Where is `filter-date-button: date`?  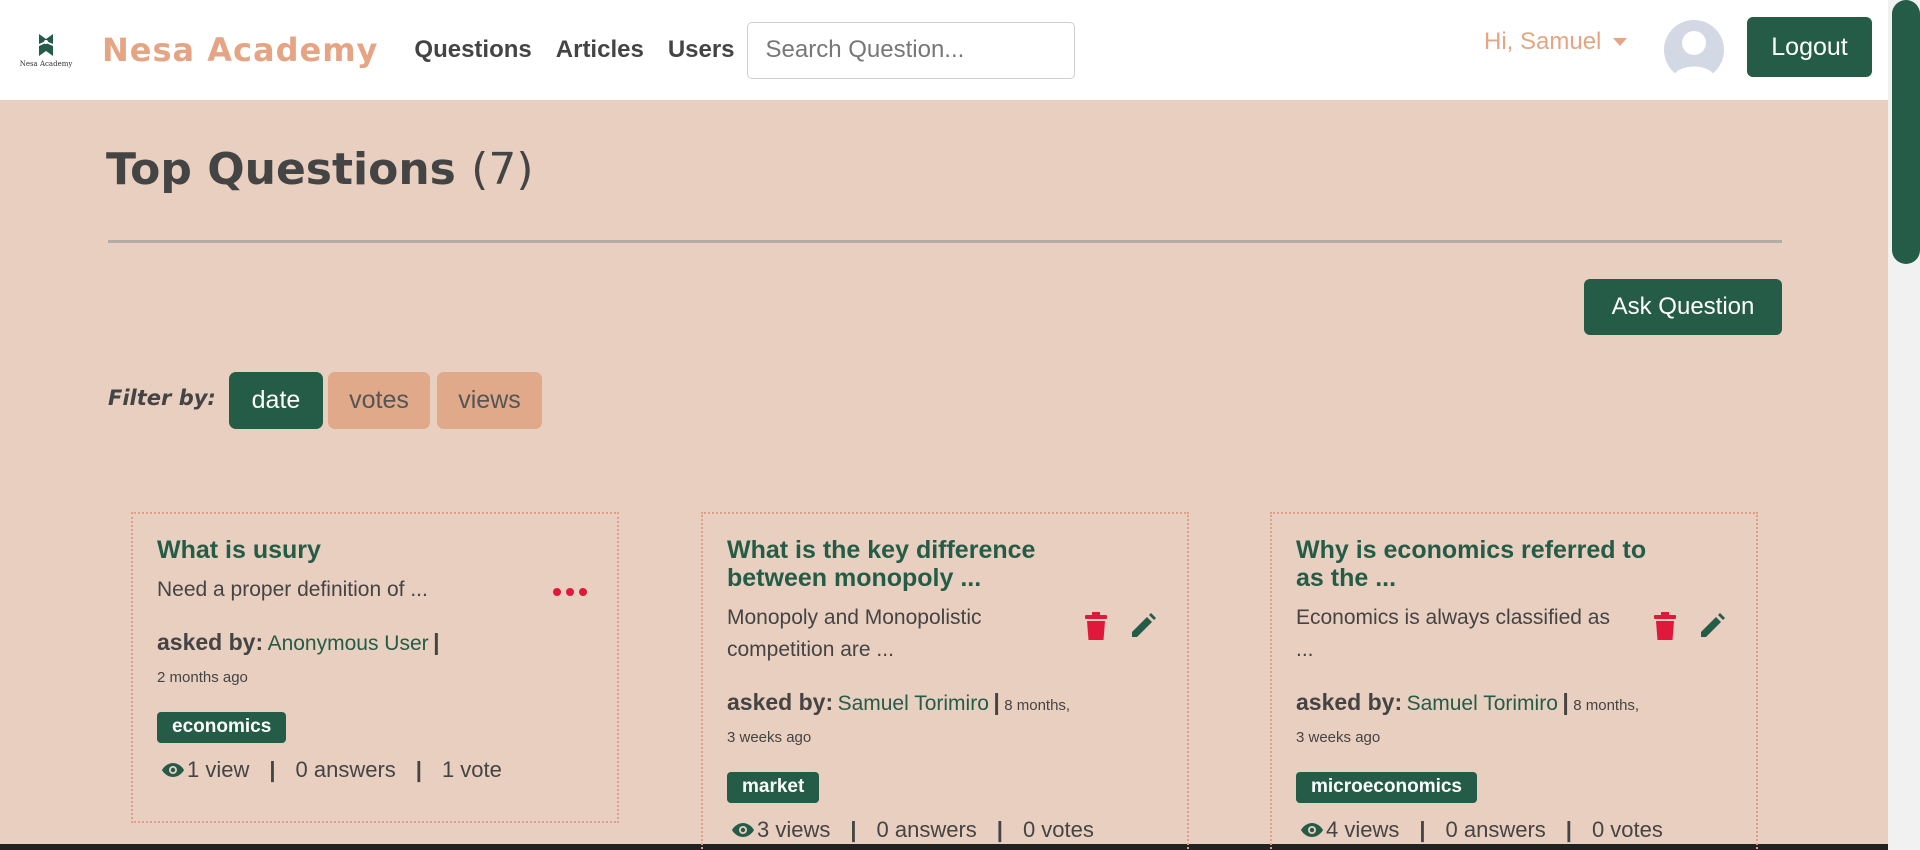 filter-date-button: date is located at coordinates (276, 400).